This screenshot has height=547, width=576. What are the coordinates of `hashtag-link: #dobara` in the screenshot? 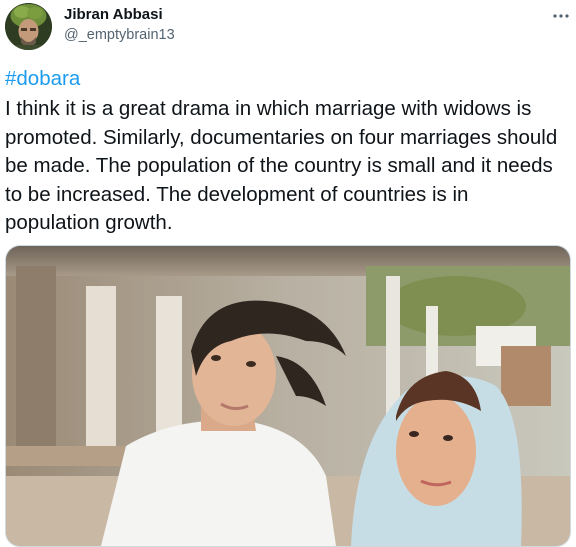 It's located at (42, 79).